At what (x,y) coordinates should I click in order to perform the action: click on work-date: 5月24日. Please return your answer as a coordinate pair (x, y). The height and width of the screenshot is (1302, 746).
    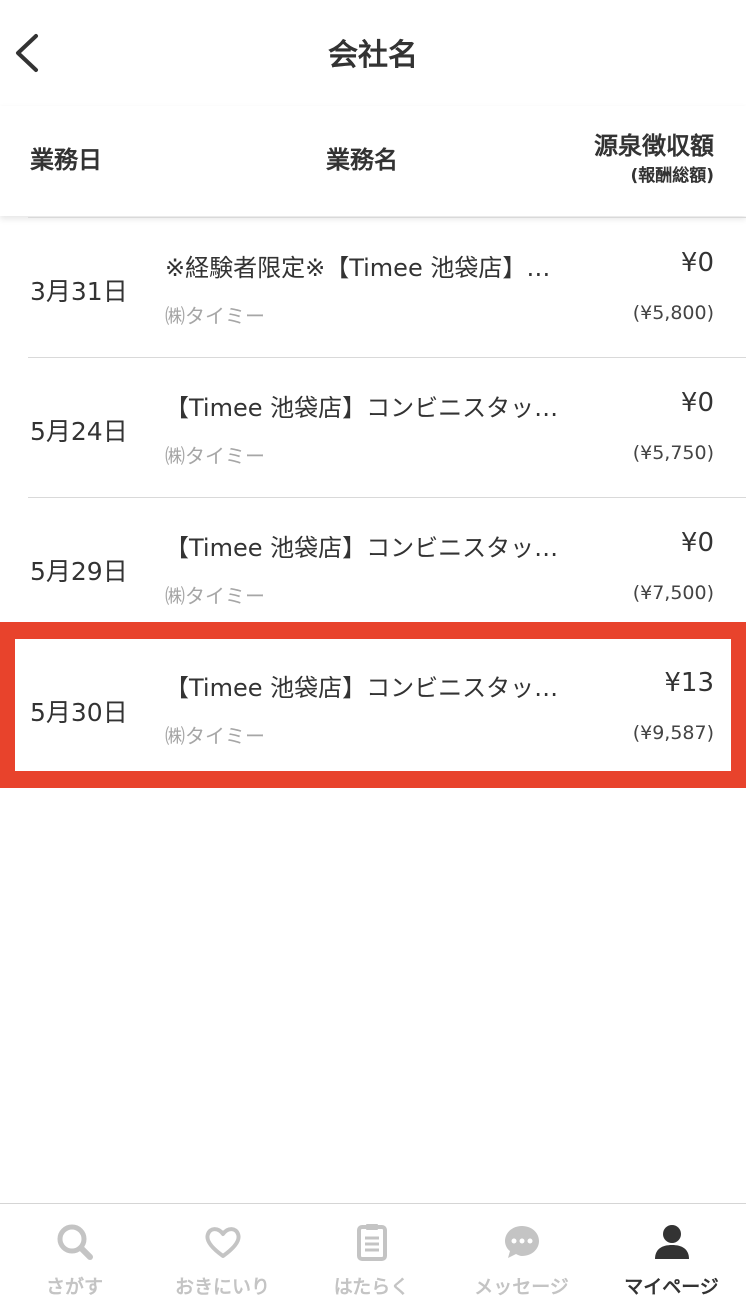
    Looking at the image, I should click on (79, 431).